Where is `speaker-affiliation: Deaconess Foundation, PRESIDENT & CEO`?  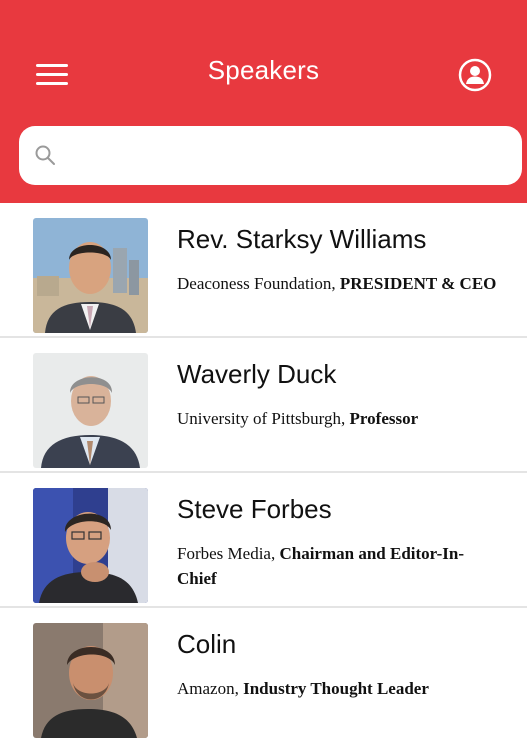 speaker-affiliation: Deaconess Foundation, PRESIDENT & CEO is located at coordinates (337, 283).